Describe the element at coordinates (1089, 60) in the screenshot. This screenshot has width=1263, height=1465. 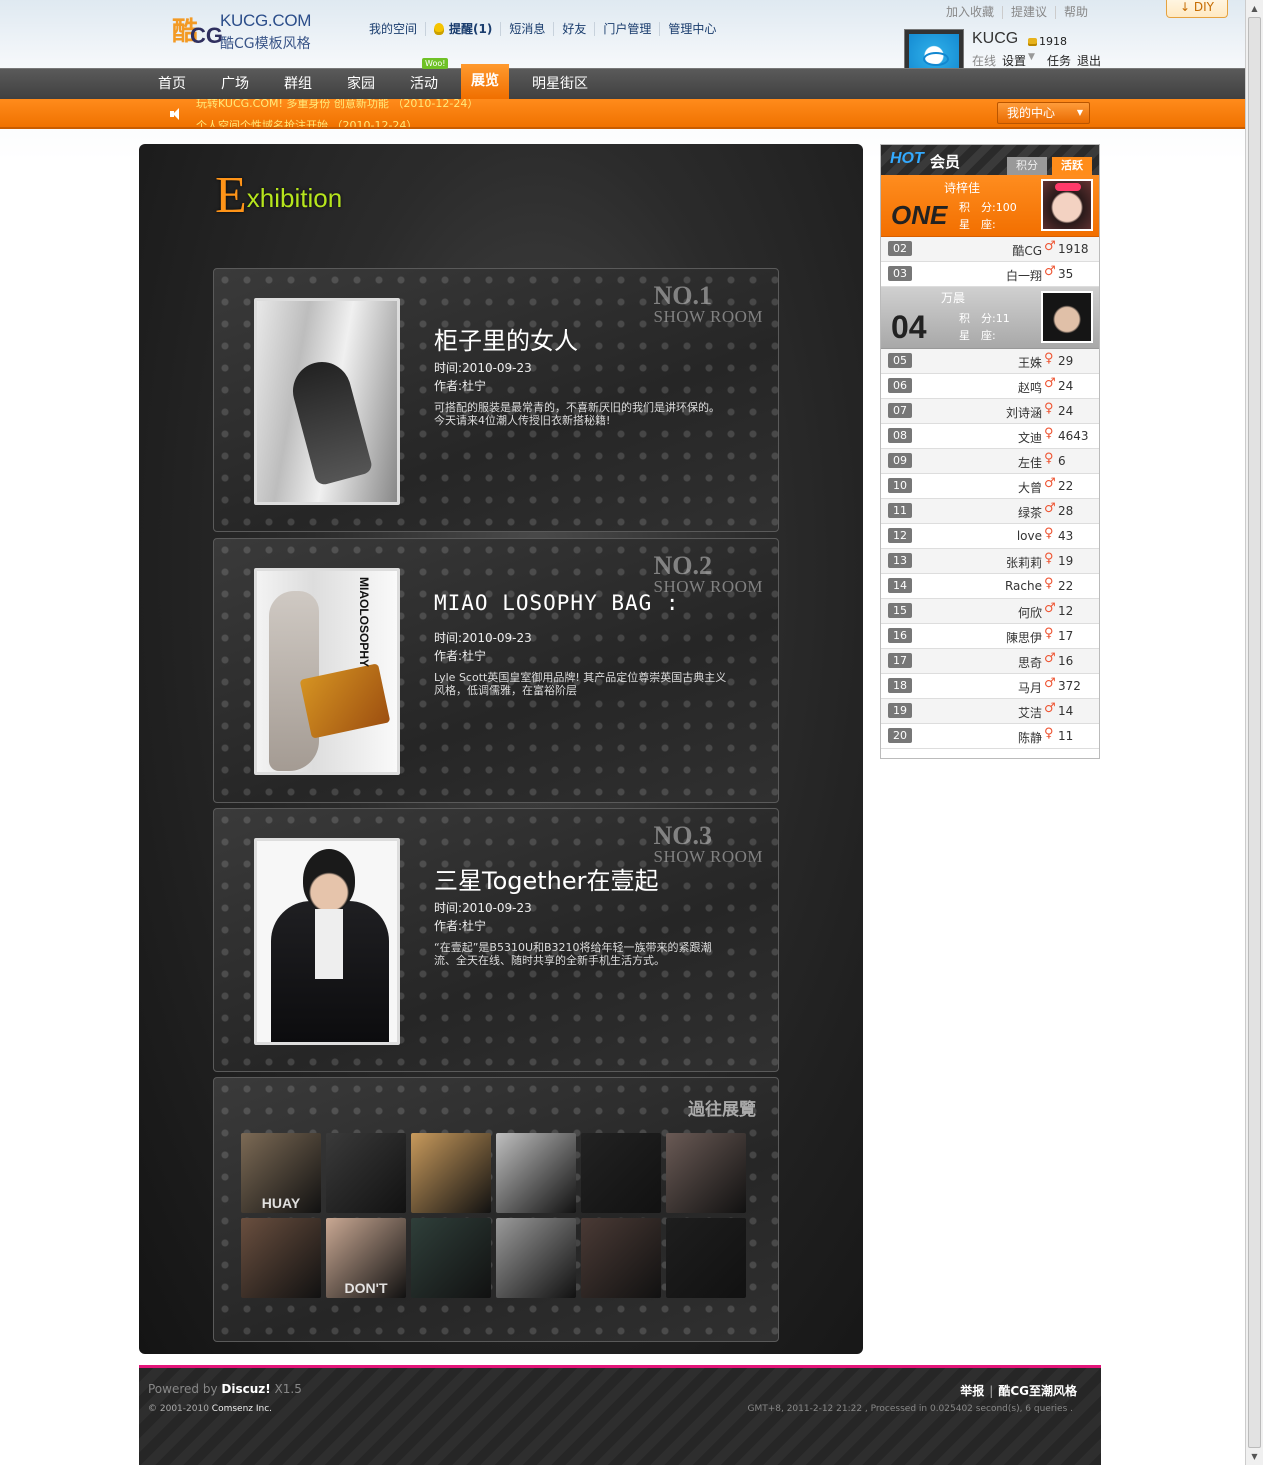
I see `logout-link: 退出` at that location.